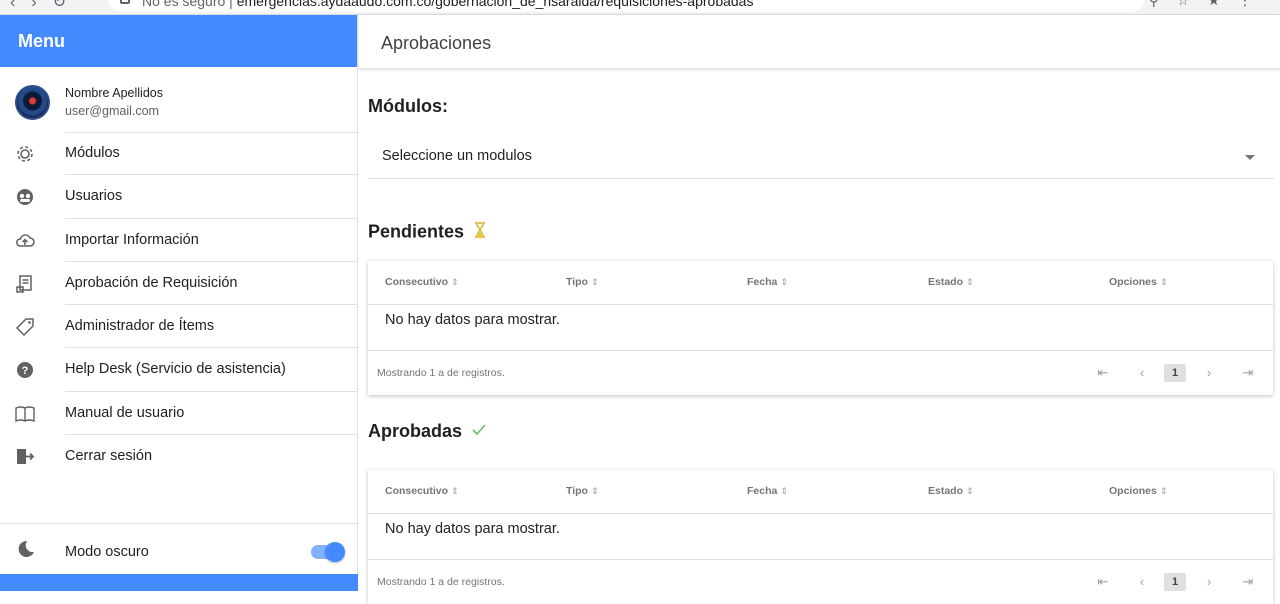 The image size is (1280, 604). What do you see at coordinates (457, 156) in the screenshot?
I see `select-value: Seleccione un modulos` at bounding box center [457, 156].